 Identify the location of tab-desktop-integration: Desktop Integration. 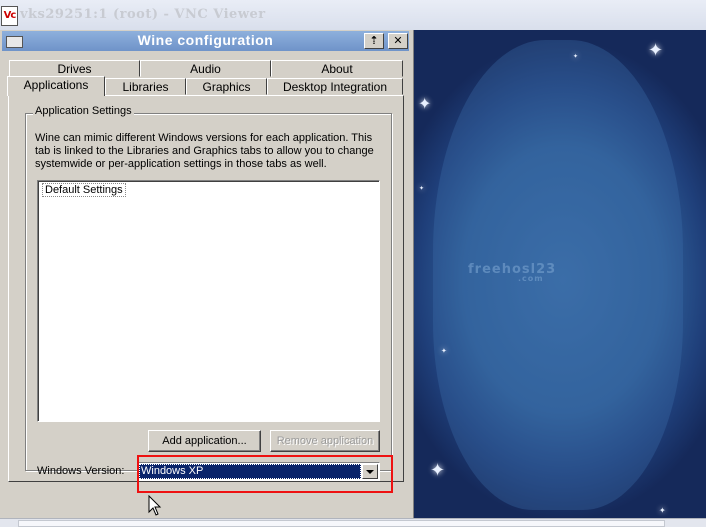
(335, 86).